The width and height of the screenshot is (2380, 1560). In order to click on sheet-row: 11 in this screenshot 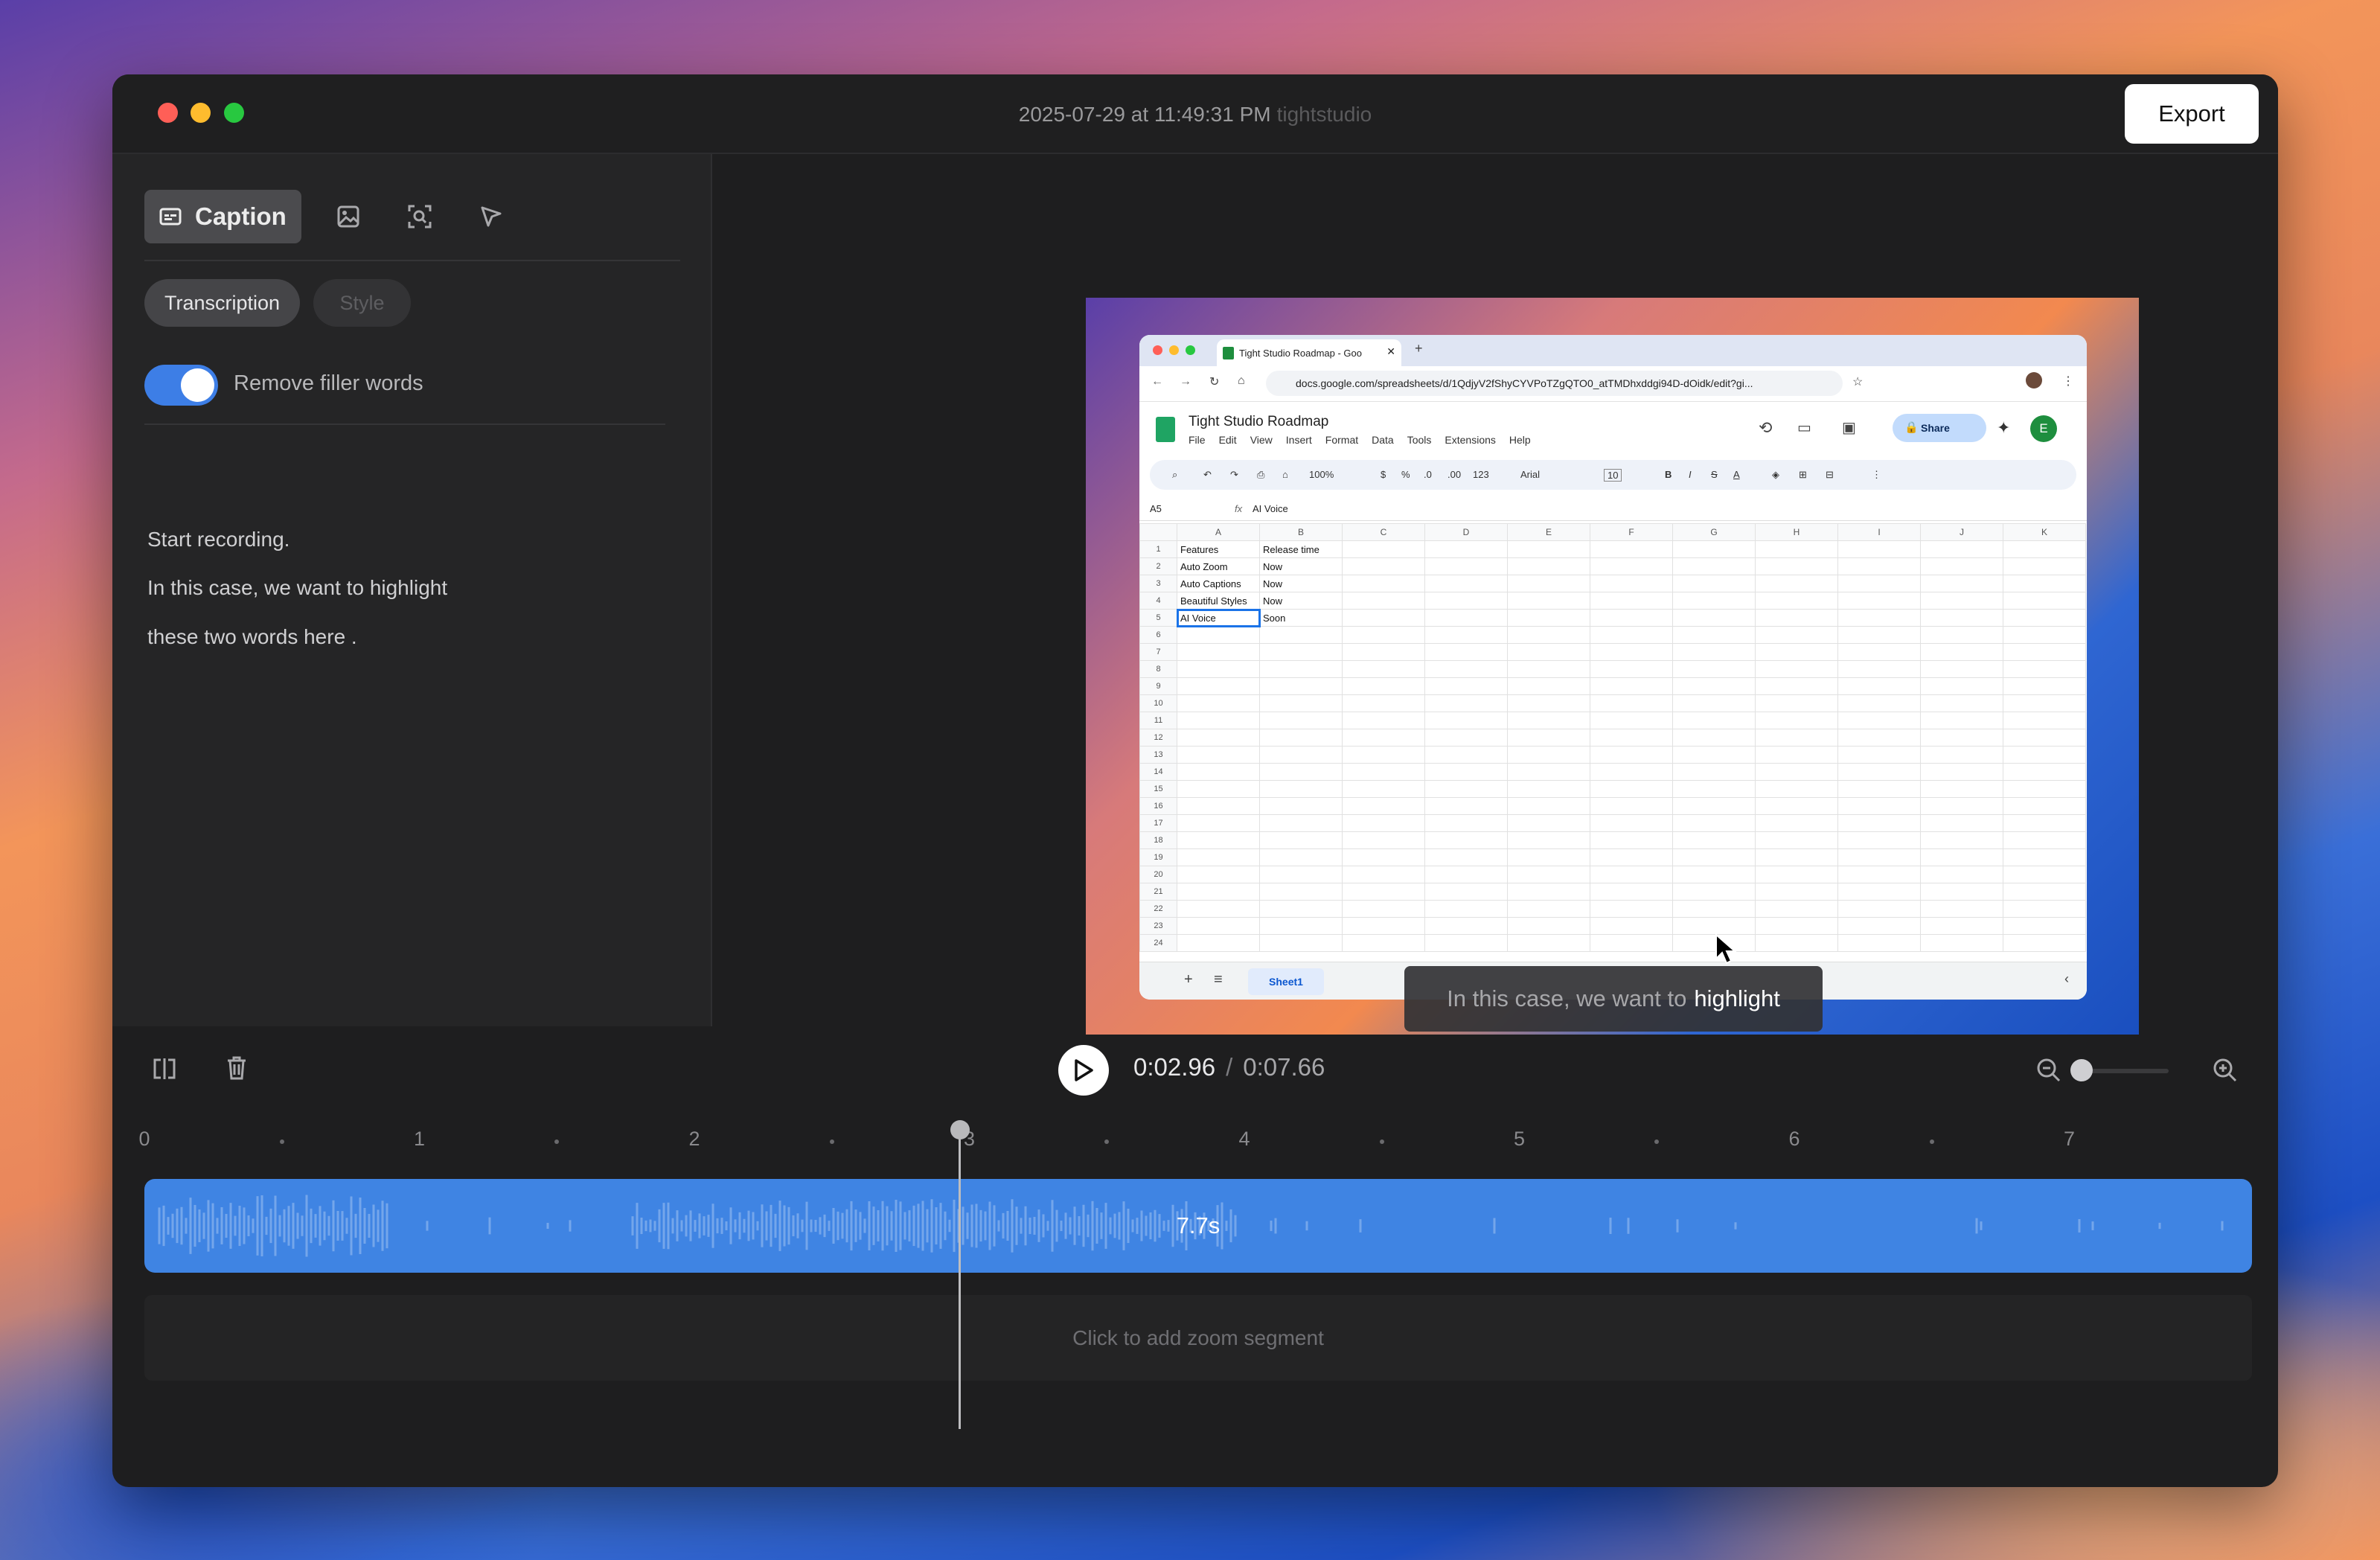, I will do `click(1612, 720)`.